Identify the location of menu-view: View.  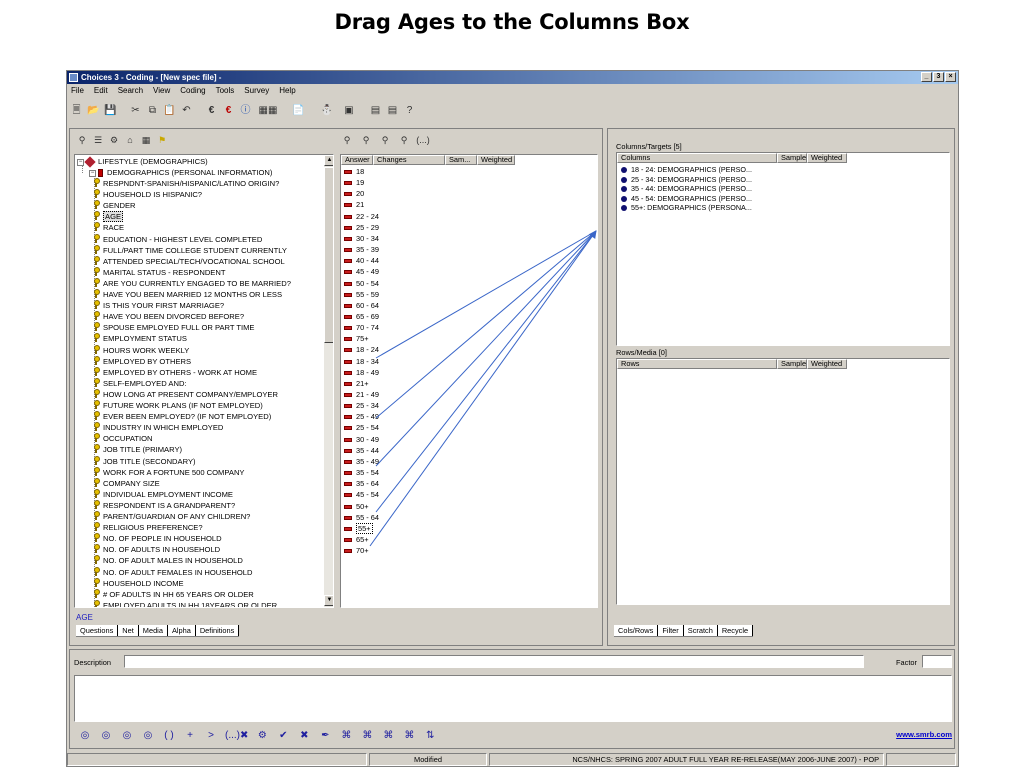
(161, 91).